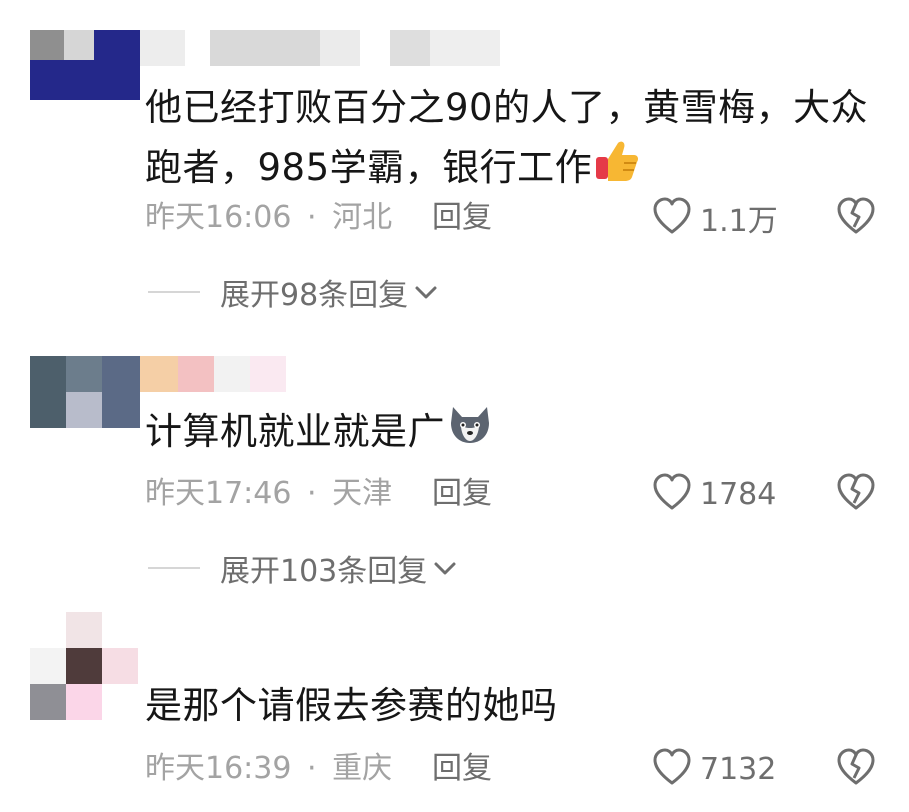 Image resolution: width=909 pixels, height=812 pixels. Describe the element at coordinates (362, 493) in the screenshot. I see `comment-location: 天津` at that location.